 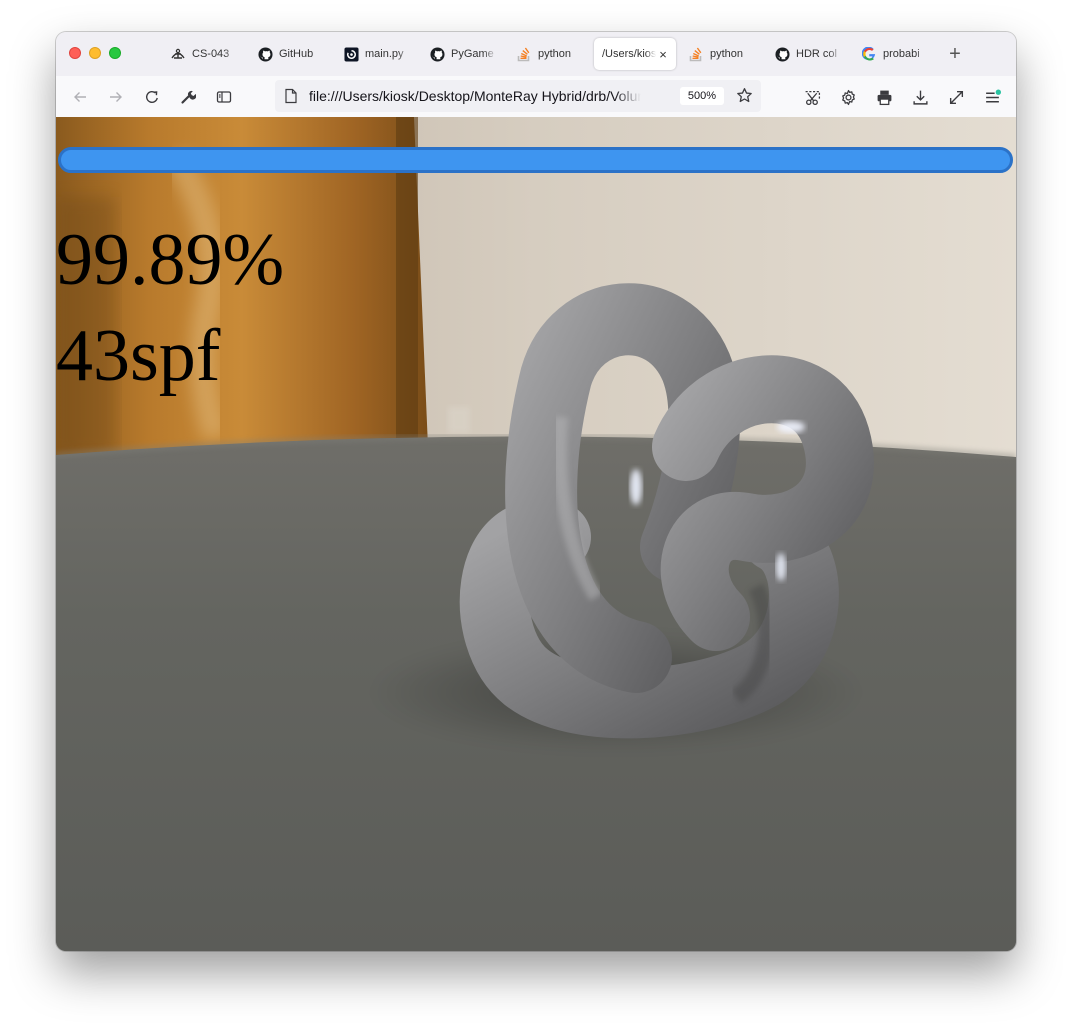 What do you see at coordinates (744, 98) in the screenshot?
I see `bookmark-star-icon` at bounding box center [744, 98].